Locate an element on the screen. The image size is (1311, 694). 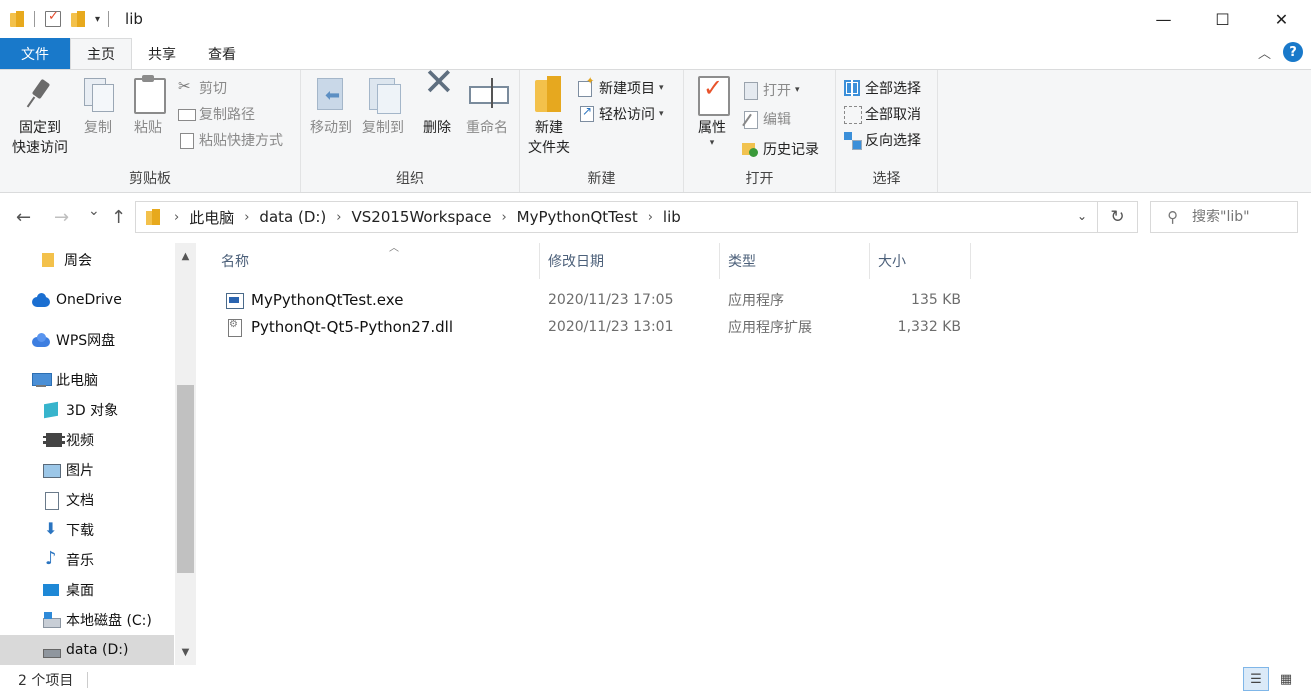
desktop-icon is located at coordinates (51, 590).